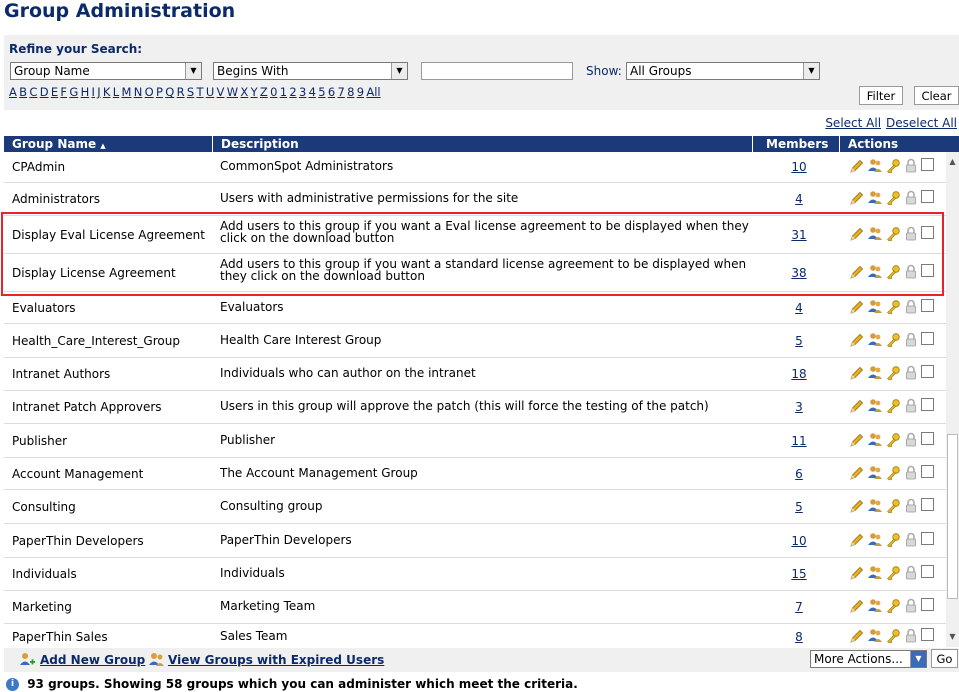 This screenshot has width=959, height=692. Describe the element at coordinates (63, 92) in the screenshot. I see `letter-filter-link: F` at that location.